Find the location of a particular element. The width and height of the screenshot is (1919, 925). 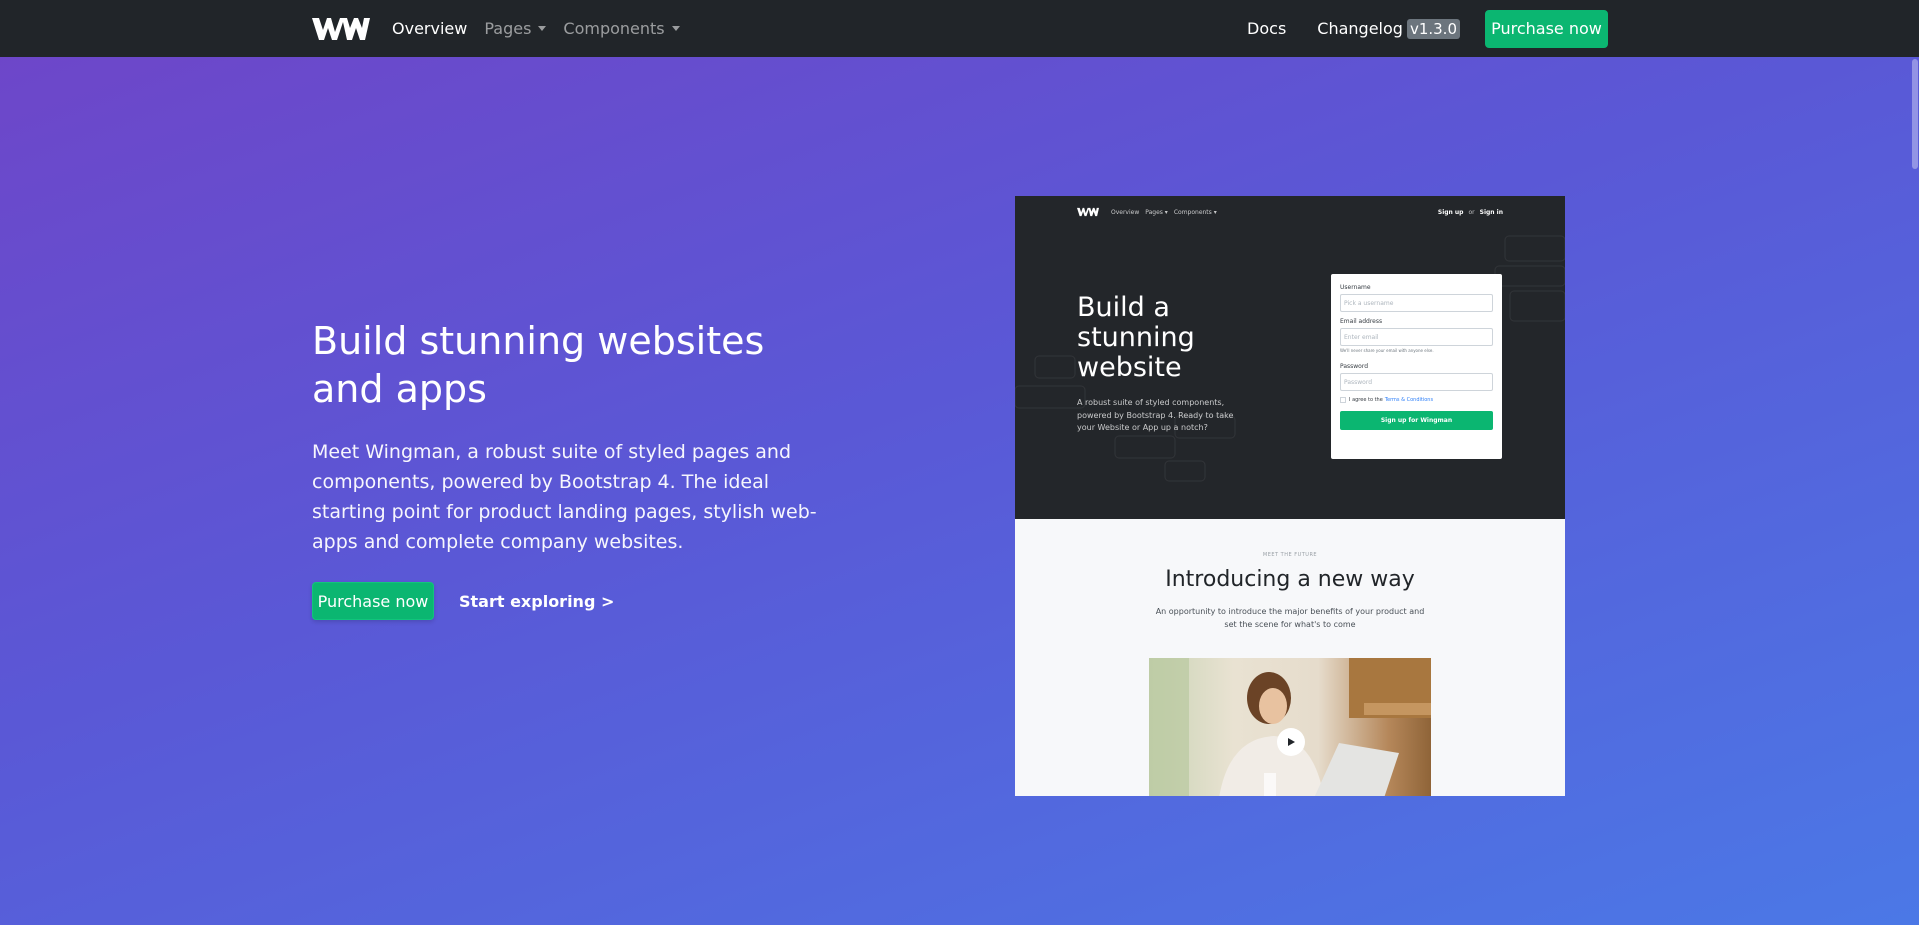

checkbox-icon is located at coordinates (1343, 400).